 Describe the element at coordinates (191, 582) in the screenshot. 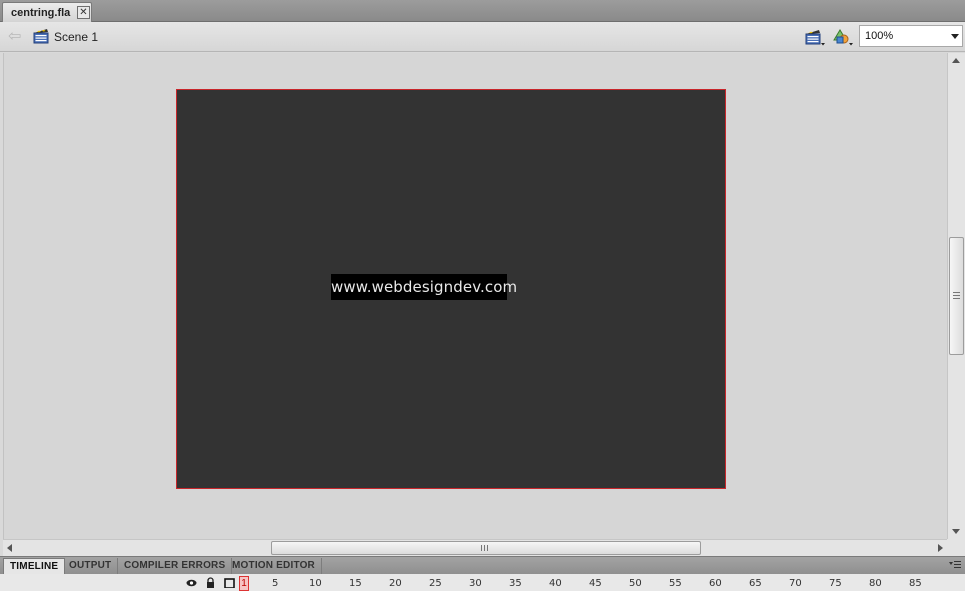

I see `eye-icon` at that location.